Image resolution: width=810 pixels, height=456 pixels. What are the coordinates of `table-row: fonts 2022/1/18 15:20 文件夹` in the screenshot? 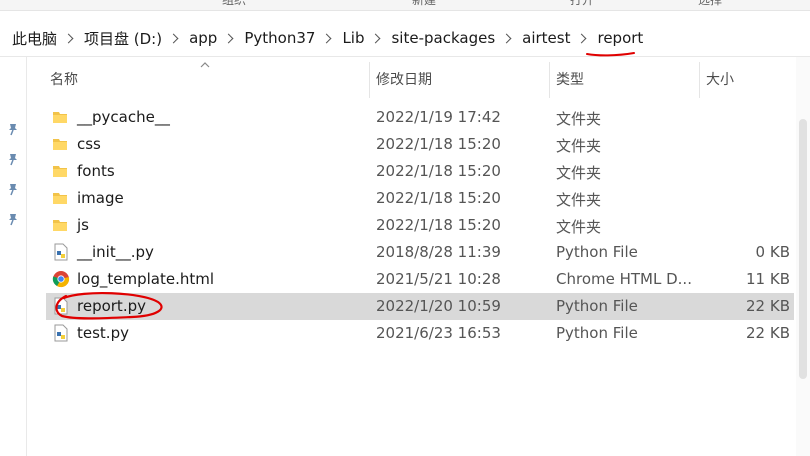 It's located at (420, 171).